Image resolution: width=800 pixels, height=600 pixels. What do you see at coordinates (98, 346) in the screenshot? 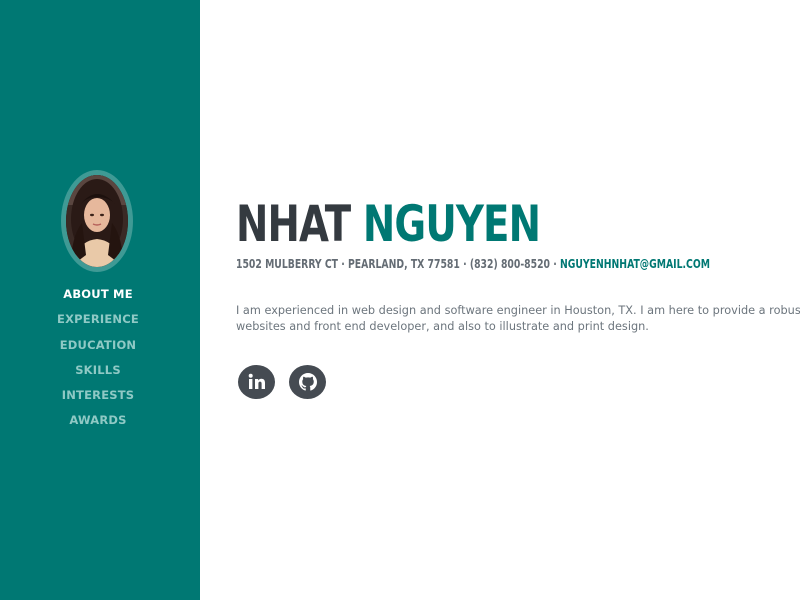
I see `nav-item-education: EDUCATION` at bounding box center [98, 346].